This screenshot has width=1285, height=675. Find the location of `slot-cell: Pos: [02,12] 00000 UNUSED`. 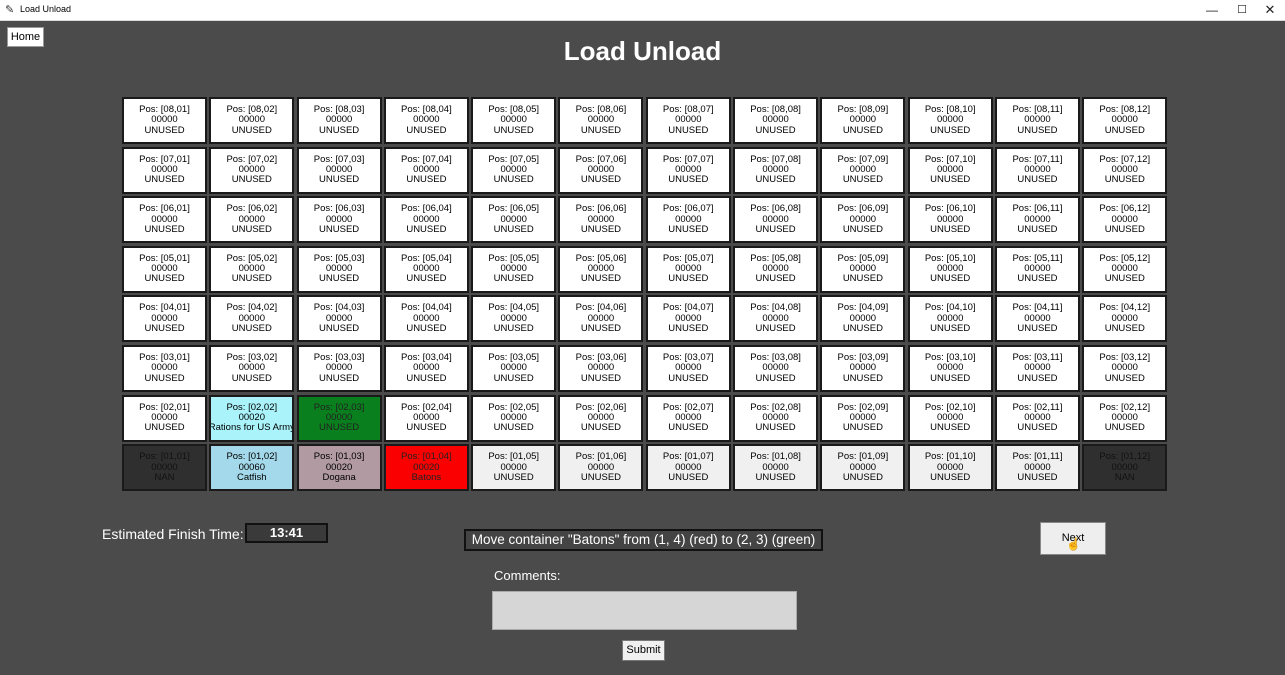

slot-cell: Pos: [02,12] 00000 UNUSED is located at coordinates (1125, 418).